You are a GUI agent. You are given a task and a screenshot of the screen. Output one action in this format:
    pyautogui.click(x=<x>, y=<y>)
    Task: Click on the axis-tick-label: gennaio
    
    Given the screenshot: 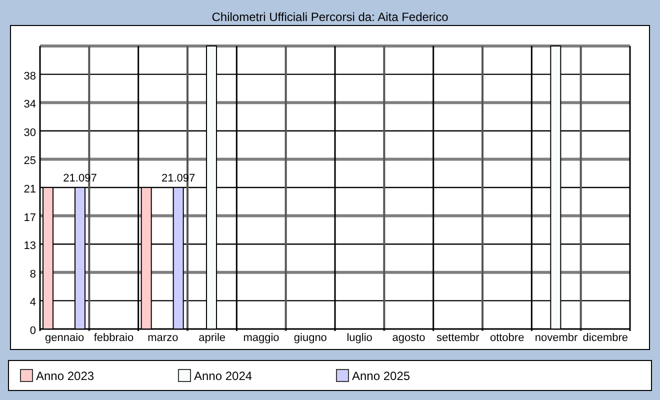 What is the action you would take?
    pyautogui.click(x=64, y=338)
    